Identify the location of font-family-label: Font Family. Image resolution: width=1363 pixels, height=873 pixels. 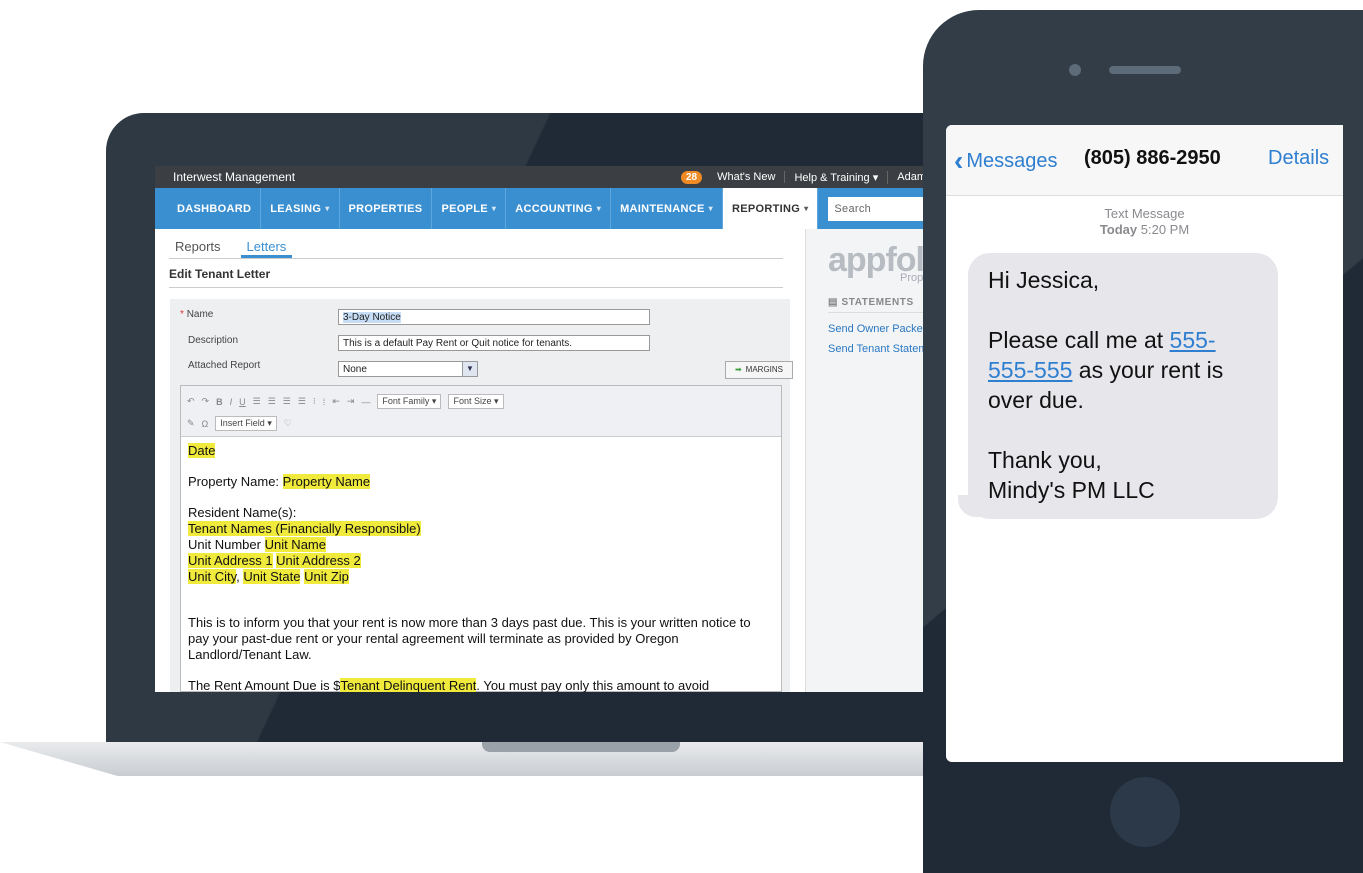
(406, 401).